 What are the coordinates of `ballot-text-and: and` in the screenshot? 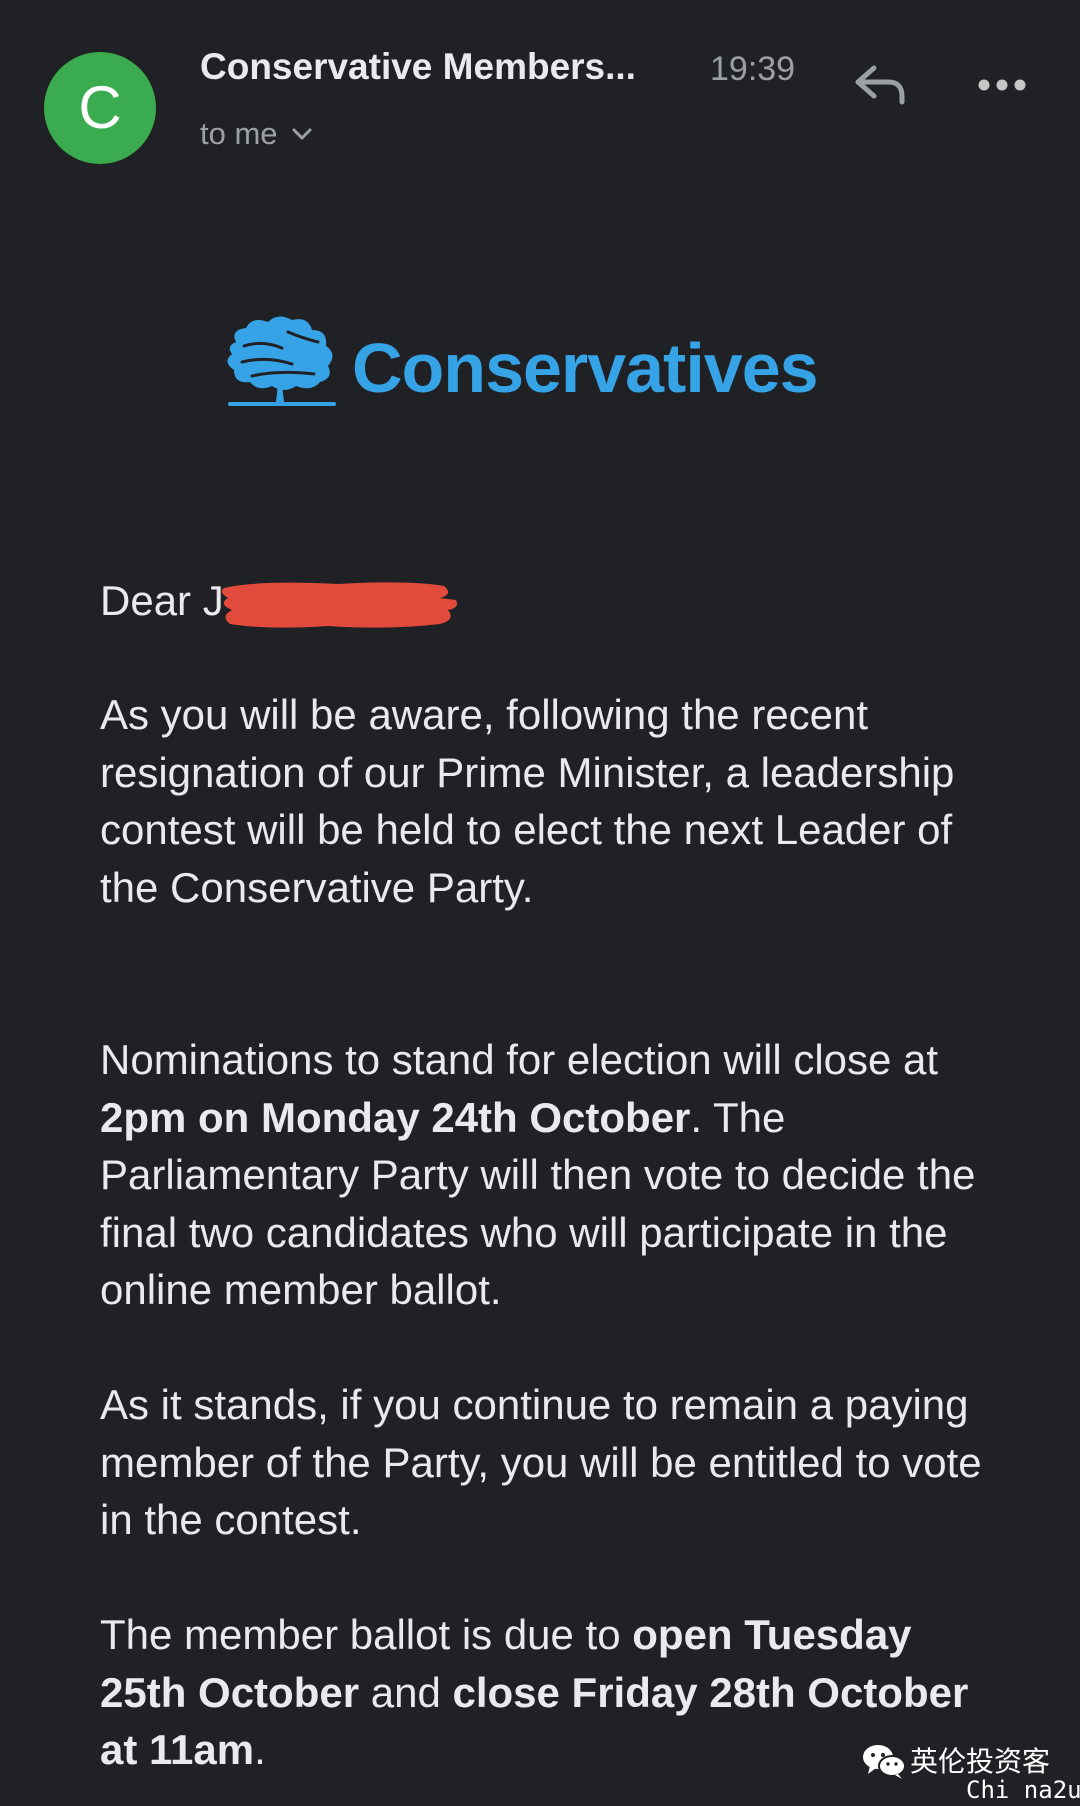 It's located at (406, 1692).